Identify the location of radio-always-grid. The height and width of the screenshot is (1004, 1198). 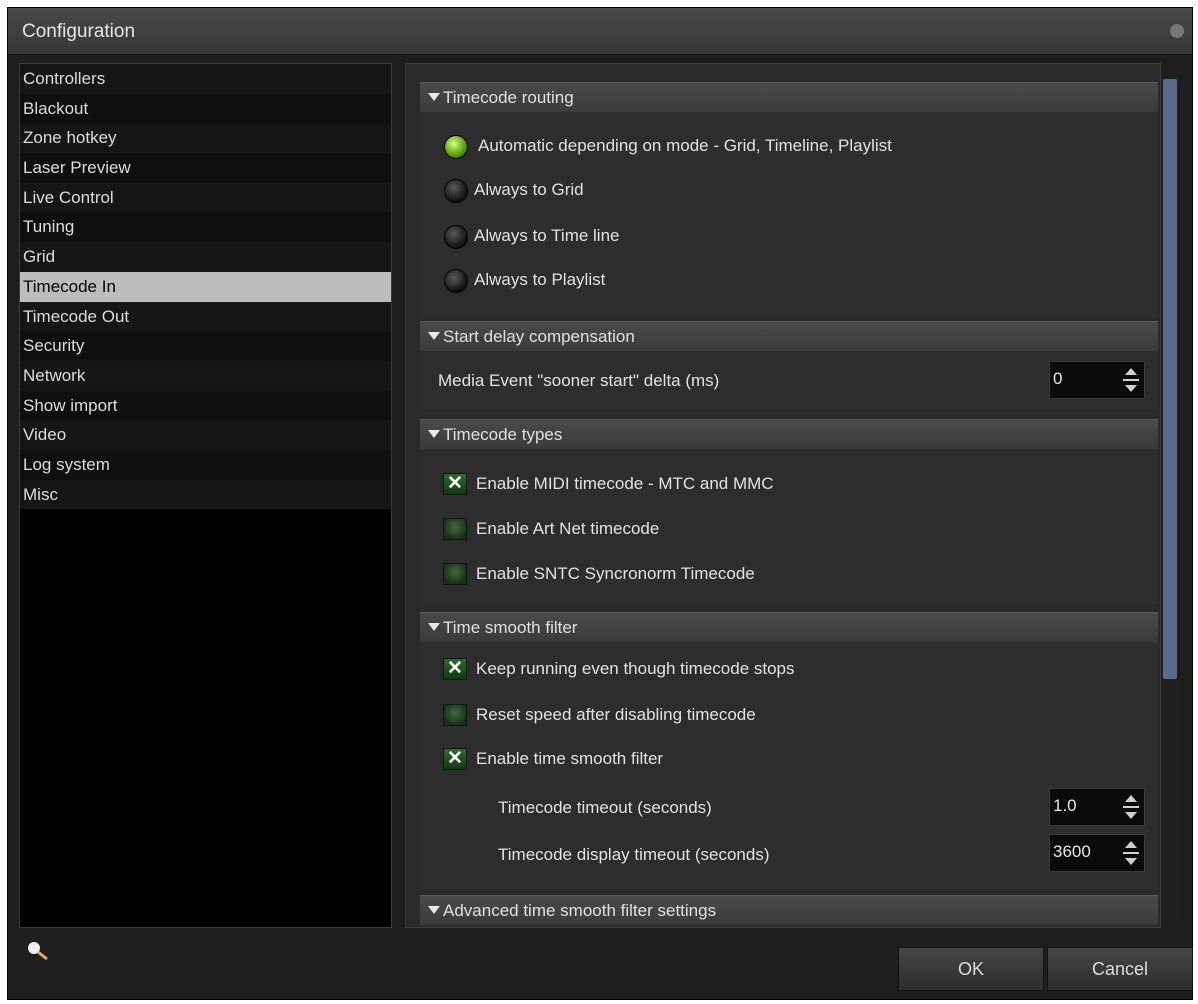
(456, 191).